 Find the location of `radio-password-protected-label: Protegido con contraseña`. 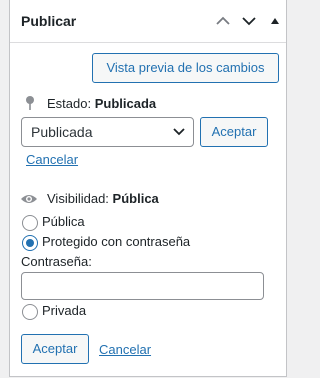

radio-password-protected-label: Protegido con contraseña is located at coordinates (116, 241).